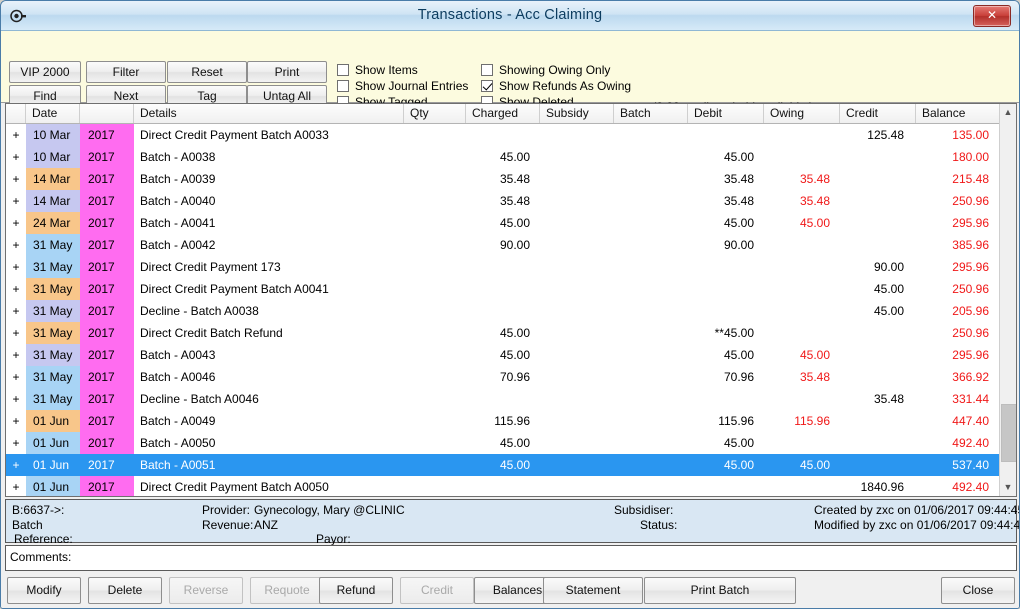 The width and height of the screenshot is (1020, 609). Describe the element at coordinates (738, 465) in the screenshot. I see `cell-debit: 45.00` at that location.